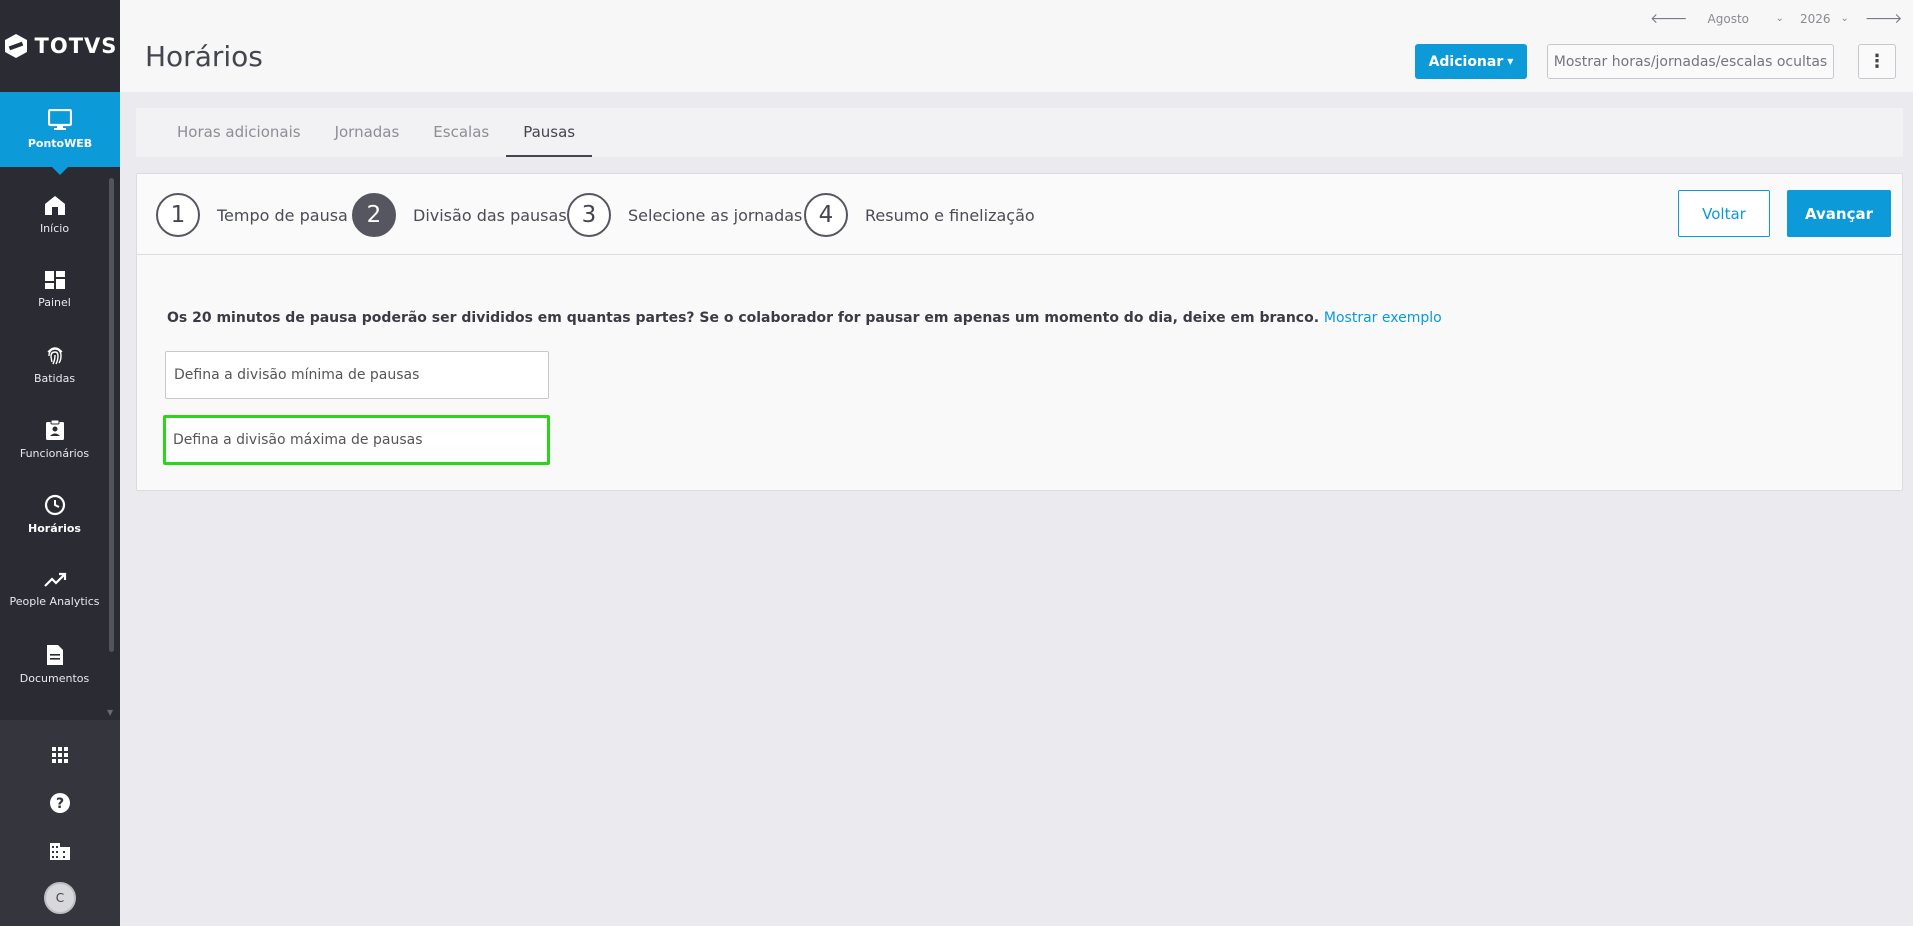 This screenshot has width=1913, height=926. I want to click on sidebar-item-horarios: Horários, so click(54, 514).